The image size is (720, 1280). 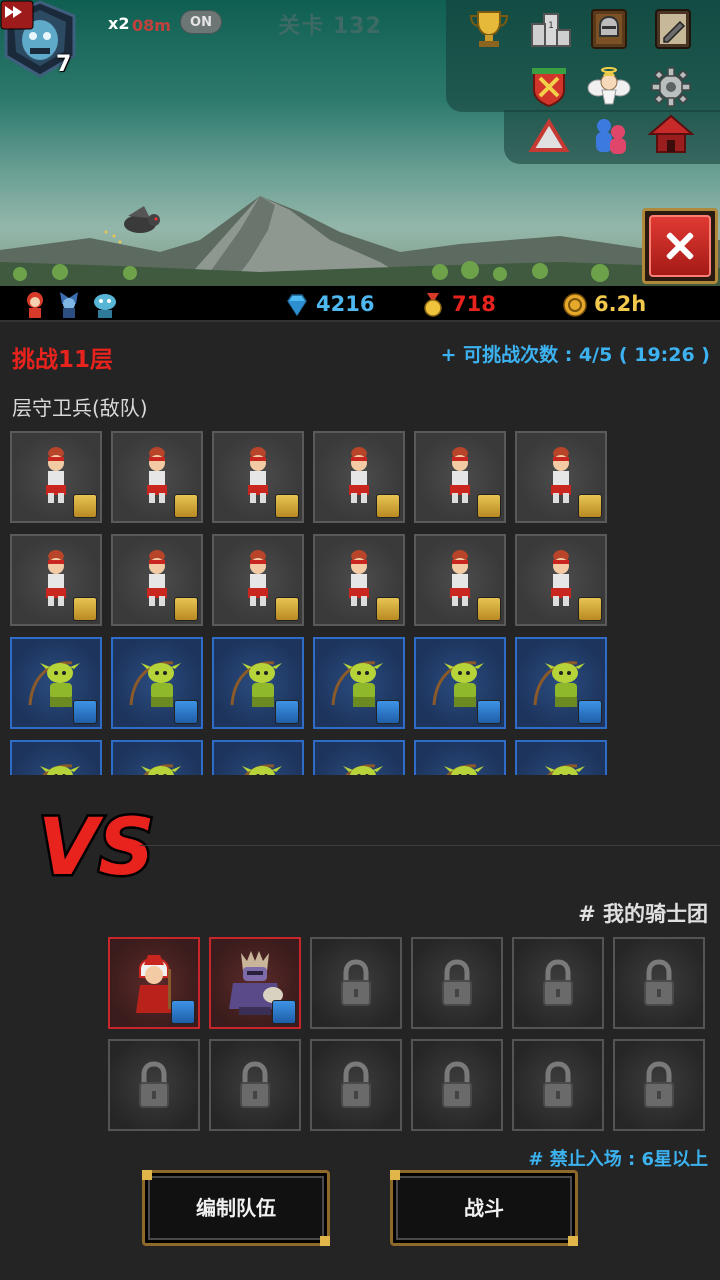 What do you see at coordinates (17, 15) in the screenshot?
I see `fast-forward-icon` at bounding box center [17, 15].